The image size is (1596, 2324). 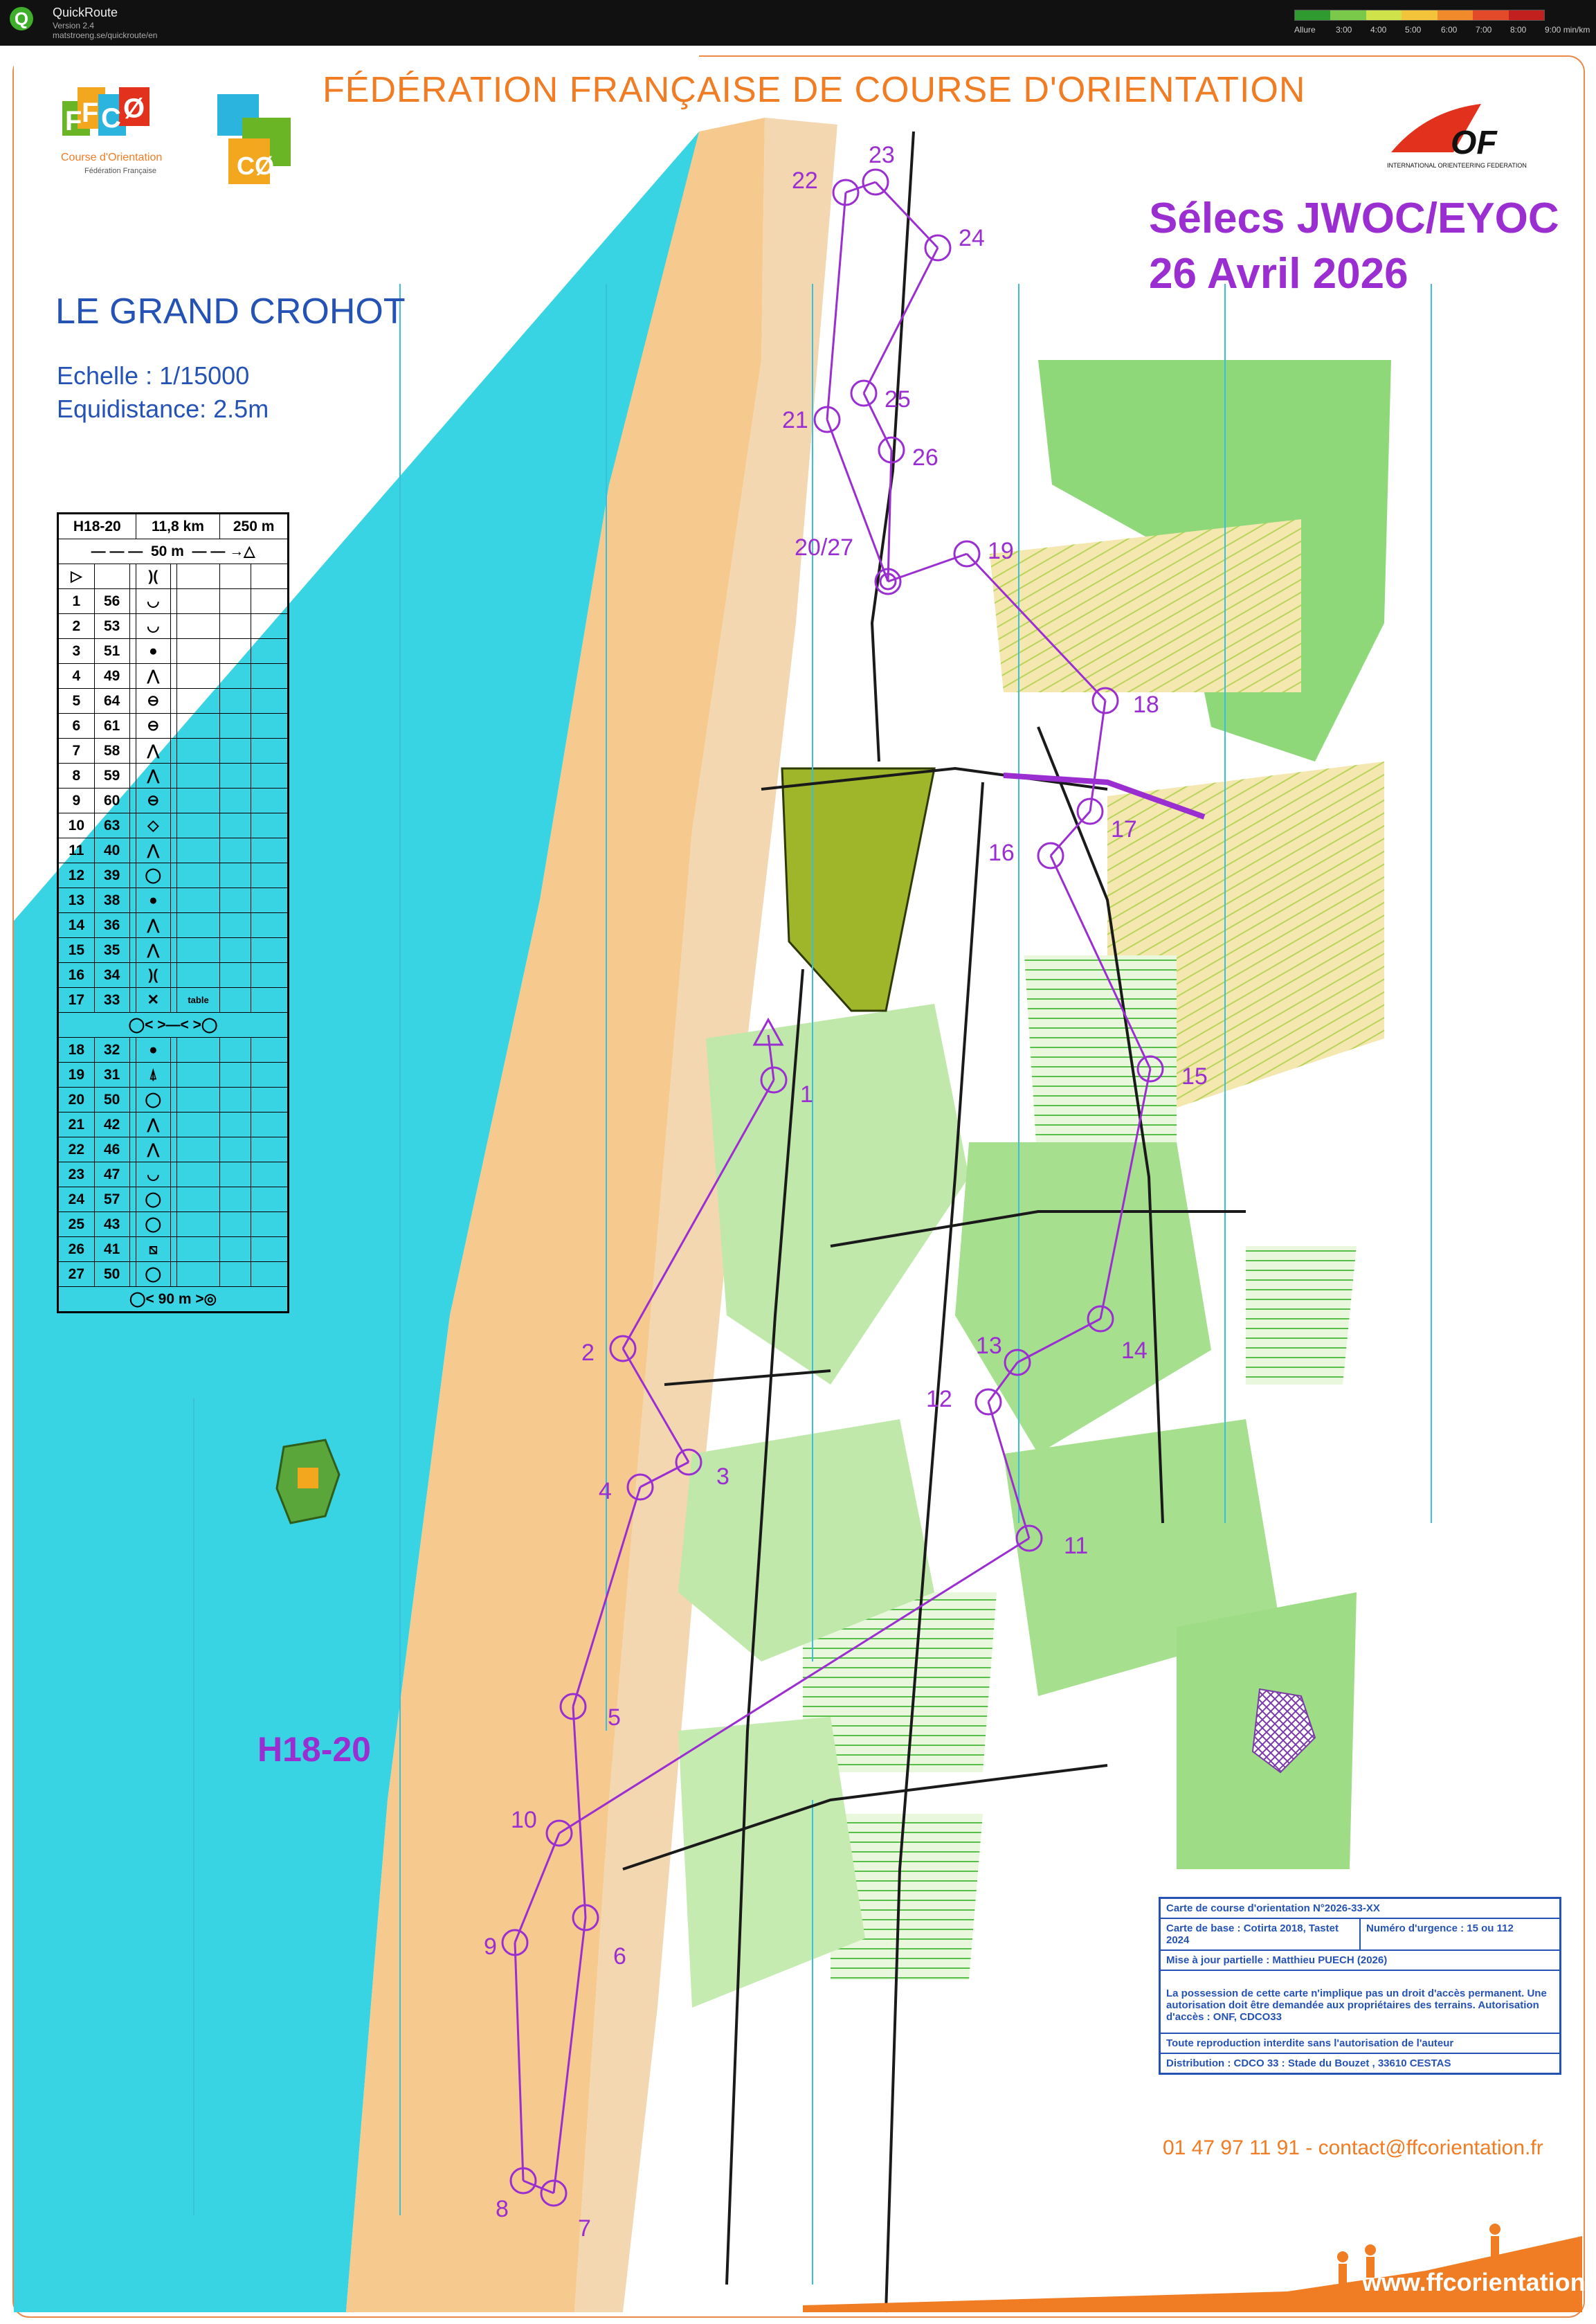 I want to click on control-number-label: 8, so click(x=502, y=2209).